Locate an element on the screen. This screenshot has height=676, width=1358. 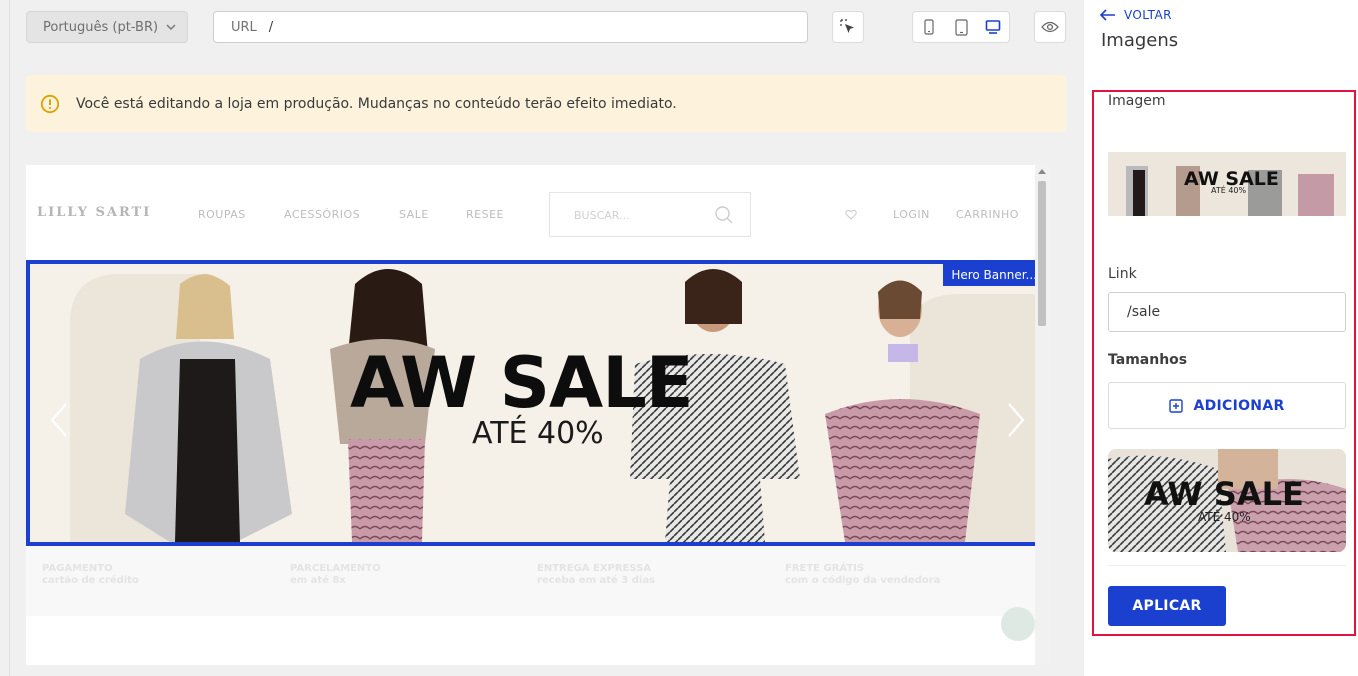
store-logo: LILLY SARTI is located at coordinates (94, 212).